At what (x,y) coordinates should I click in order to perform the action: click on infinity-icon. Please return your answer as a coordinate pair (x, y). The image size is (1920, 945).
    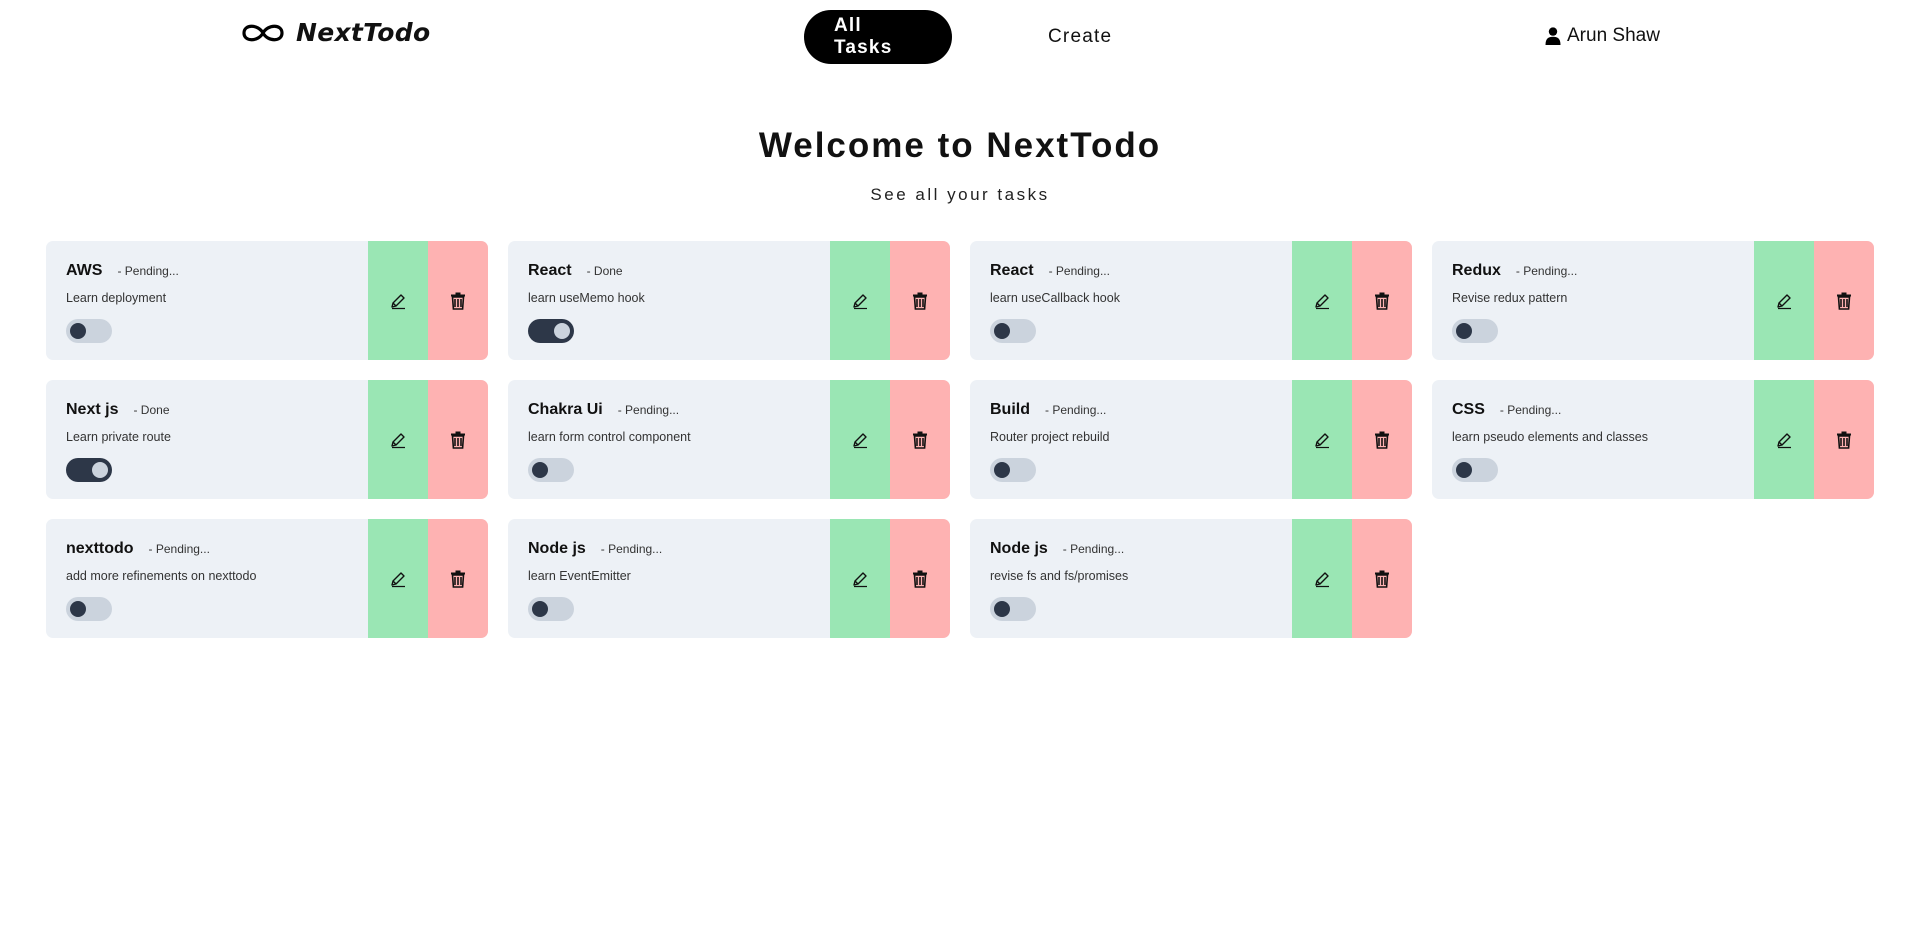
    Looking at the image, I should click on (263, 32).